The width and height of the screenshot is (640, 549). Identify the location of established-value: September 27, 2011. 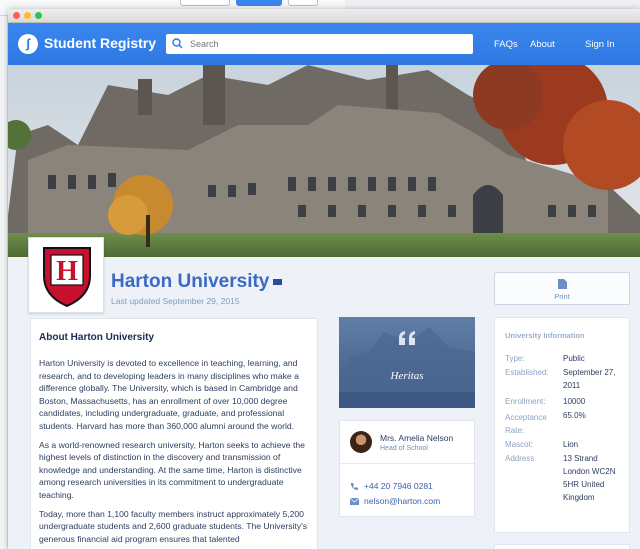
(589, 379).